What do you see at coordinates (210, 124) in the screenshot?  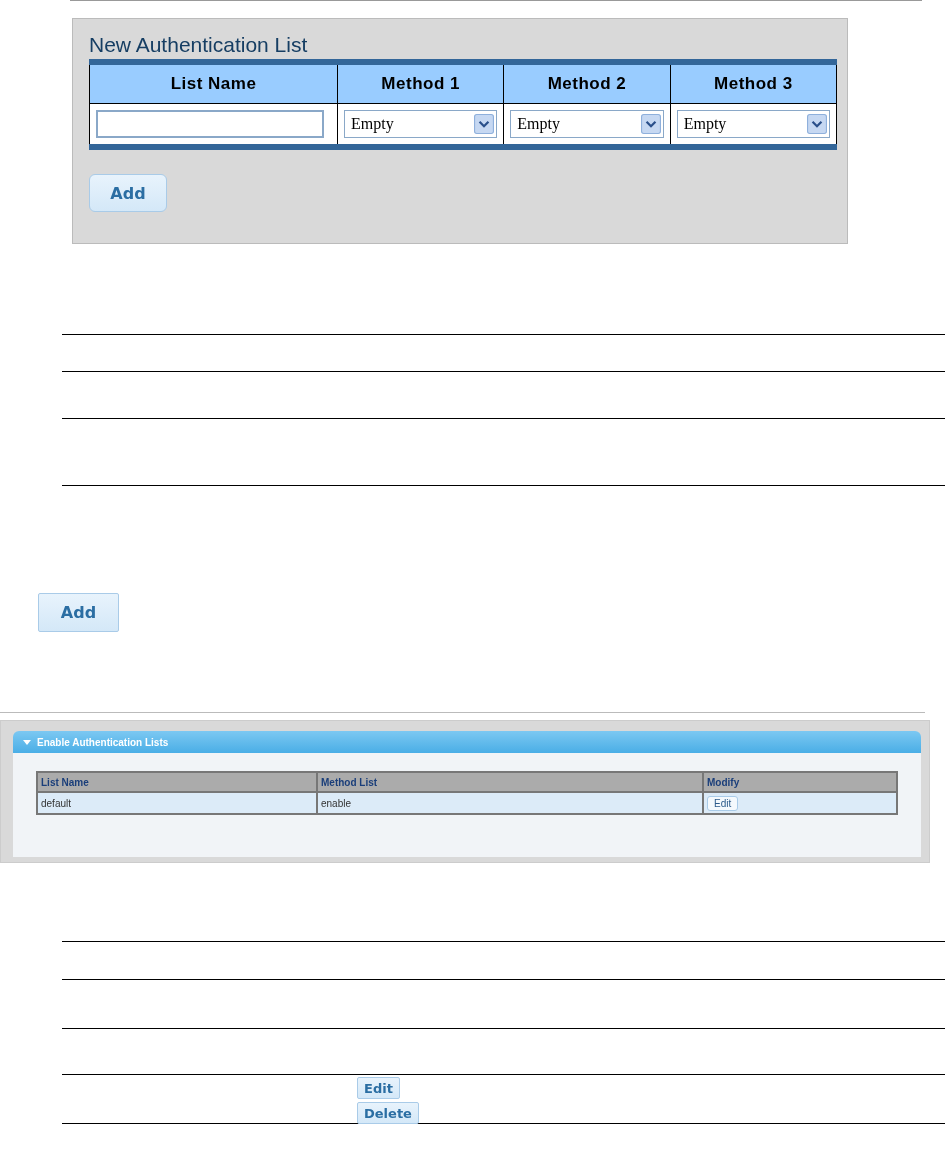 I see `input-field` at bounding box center [210, 124].